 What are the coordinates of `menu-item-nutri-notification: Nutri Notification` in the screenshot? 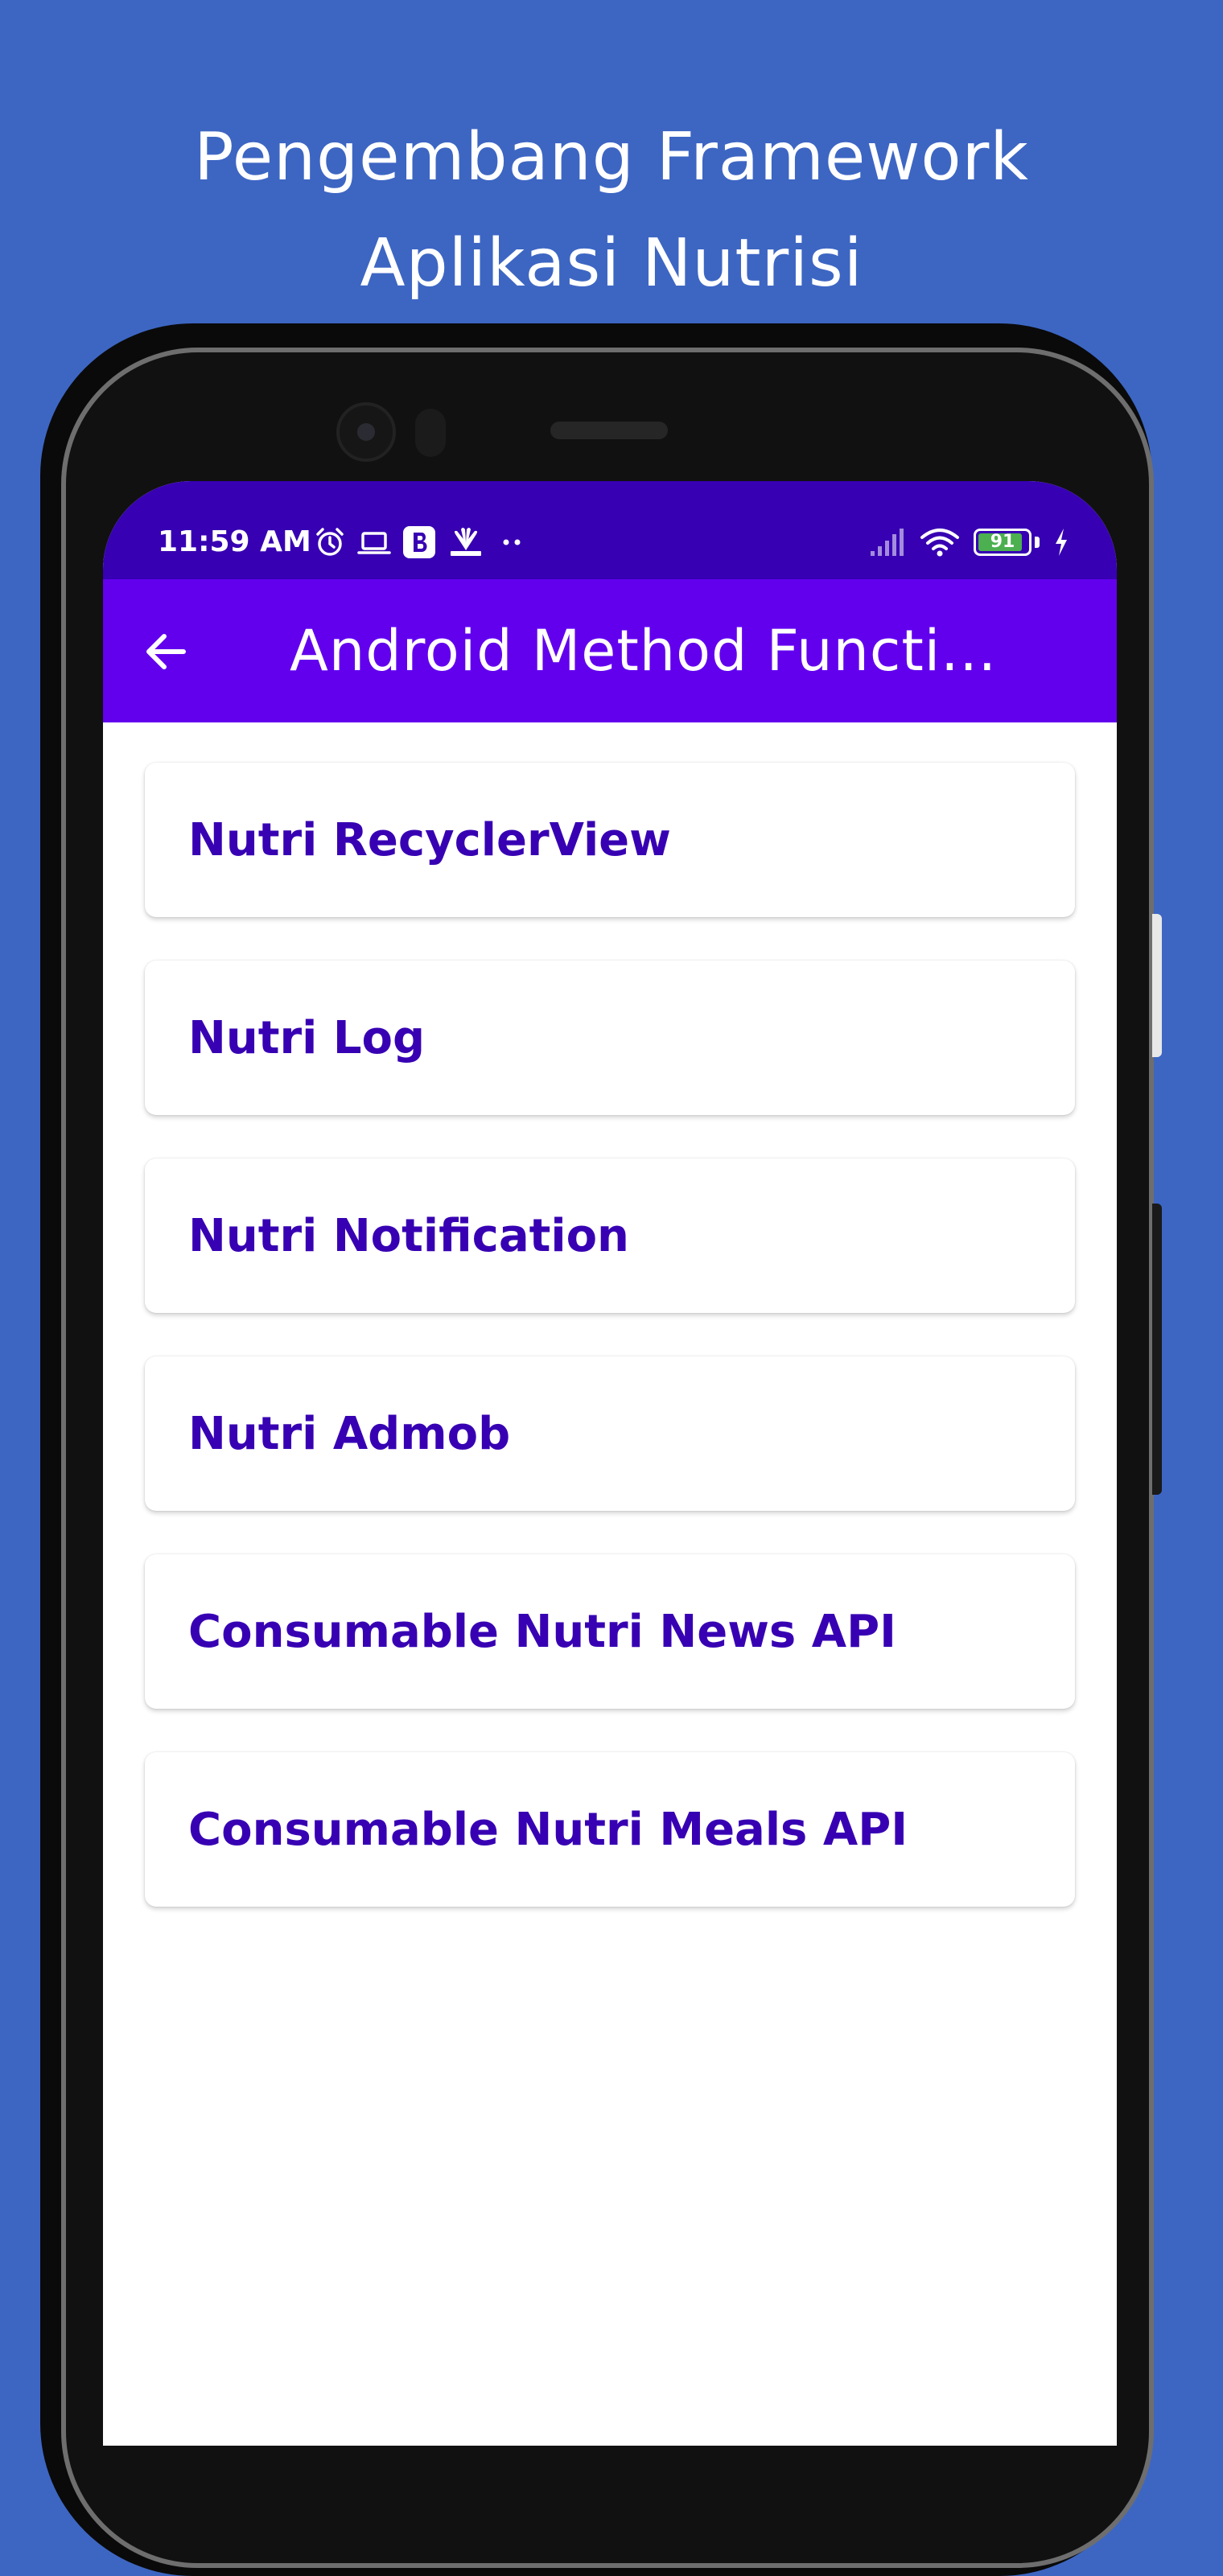 It's located at (610, 1235).